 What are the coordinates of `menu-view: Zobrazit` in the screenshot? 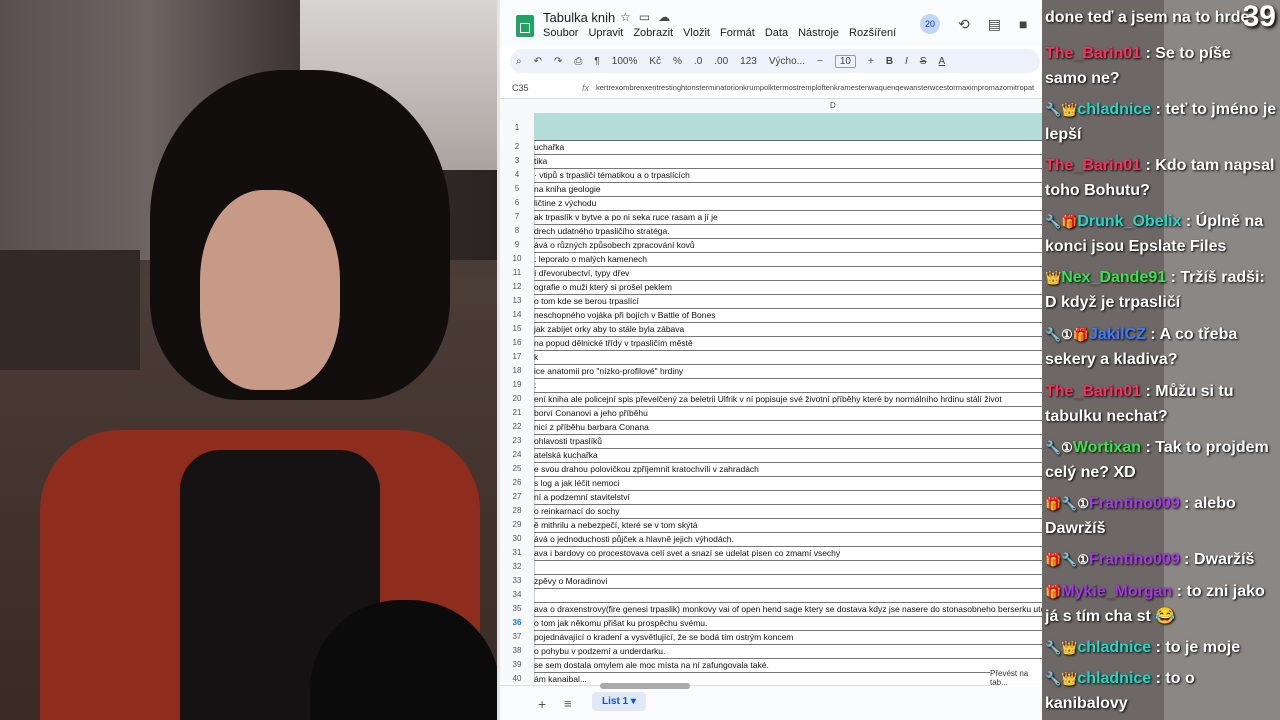 It's located at (653, 33).